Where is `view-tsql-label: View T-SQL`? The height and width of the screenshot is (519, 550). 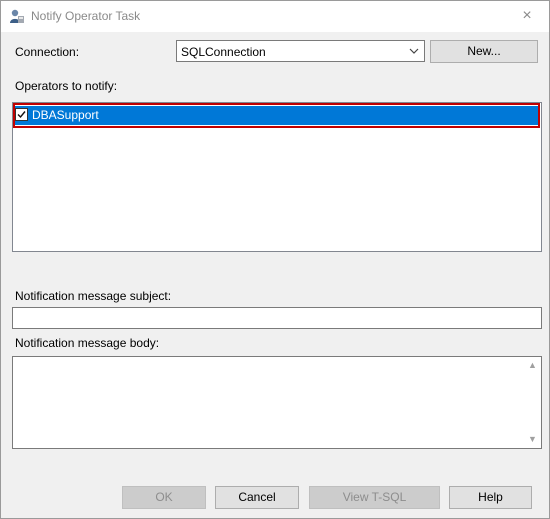
view-tsql-label: View T-SQL is located at coordinates (374, 497).